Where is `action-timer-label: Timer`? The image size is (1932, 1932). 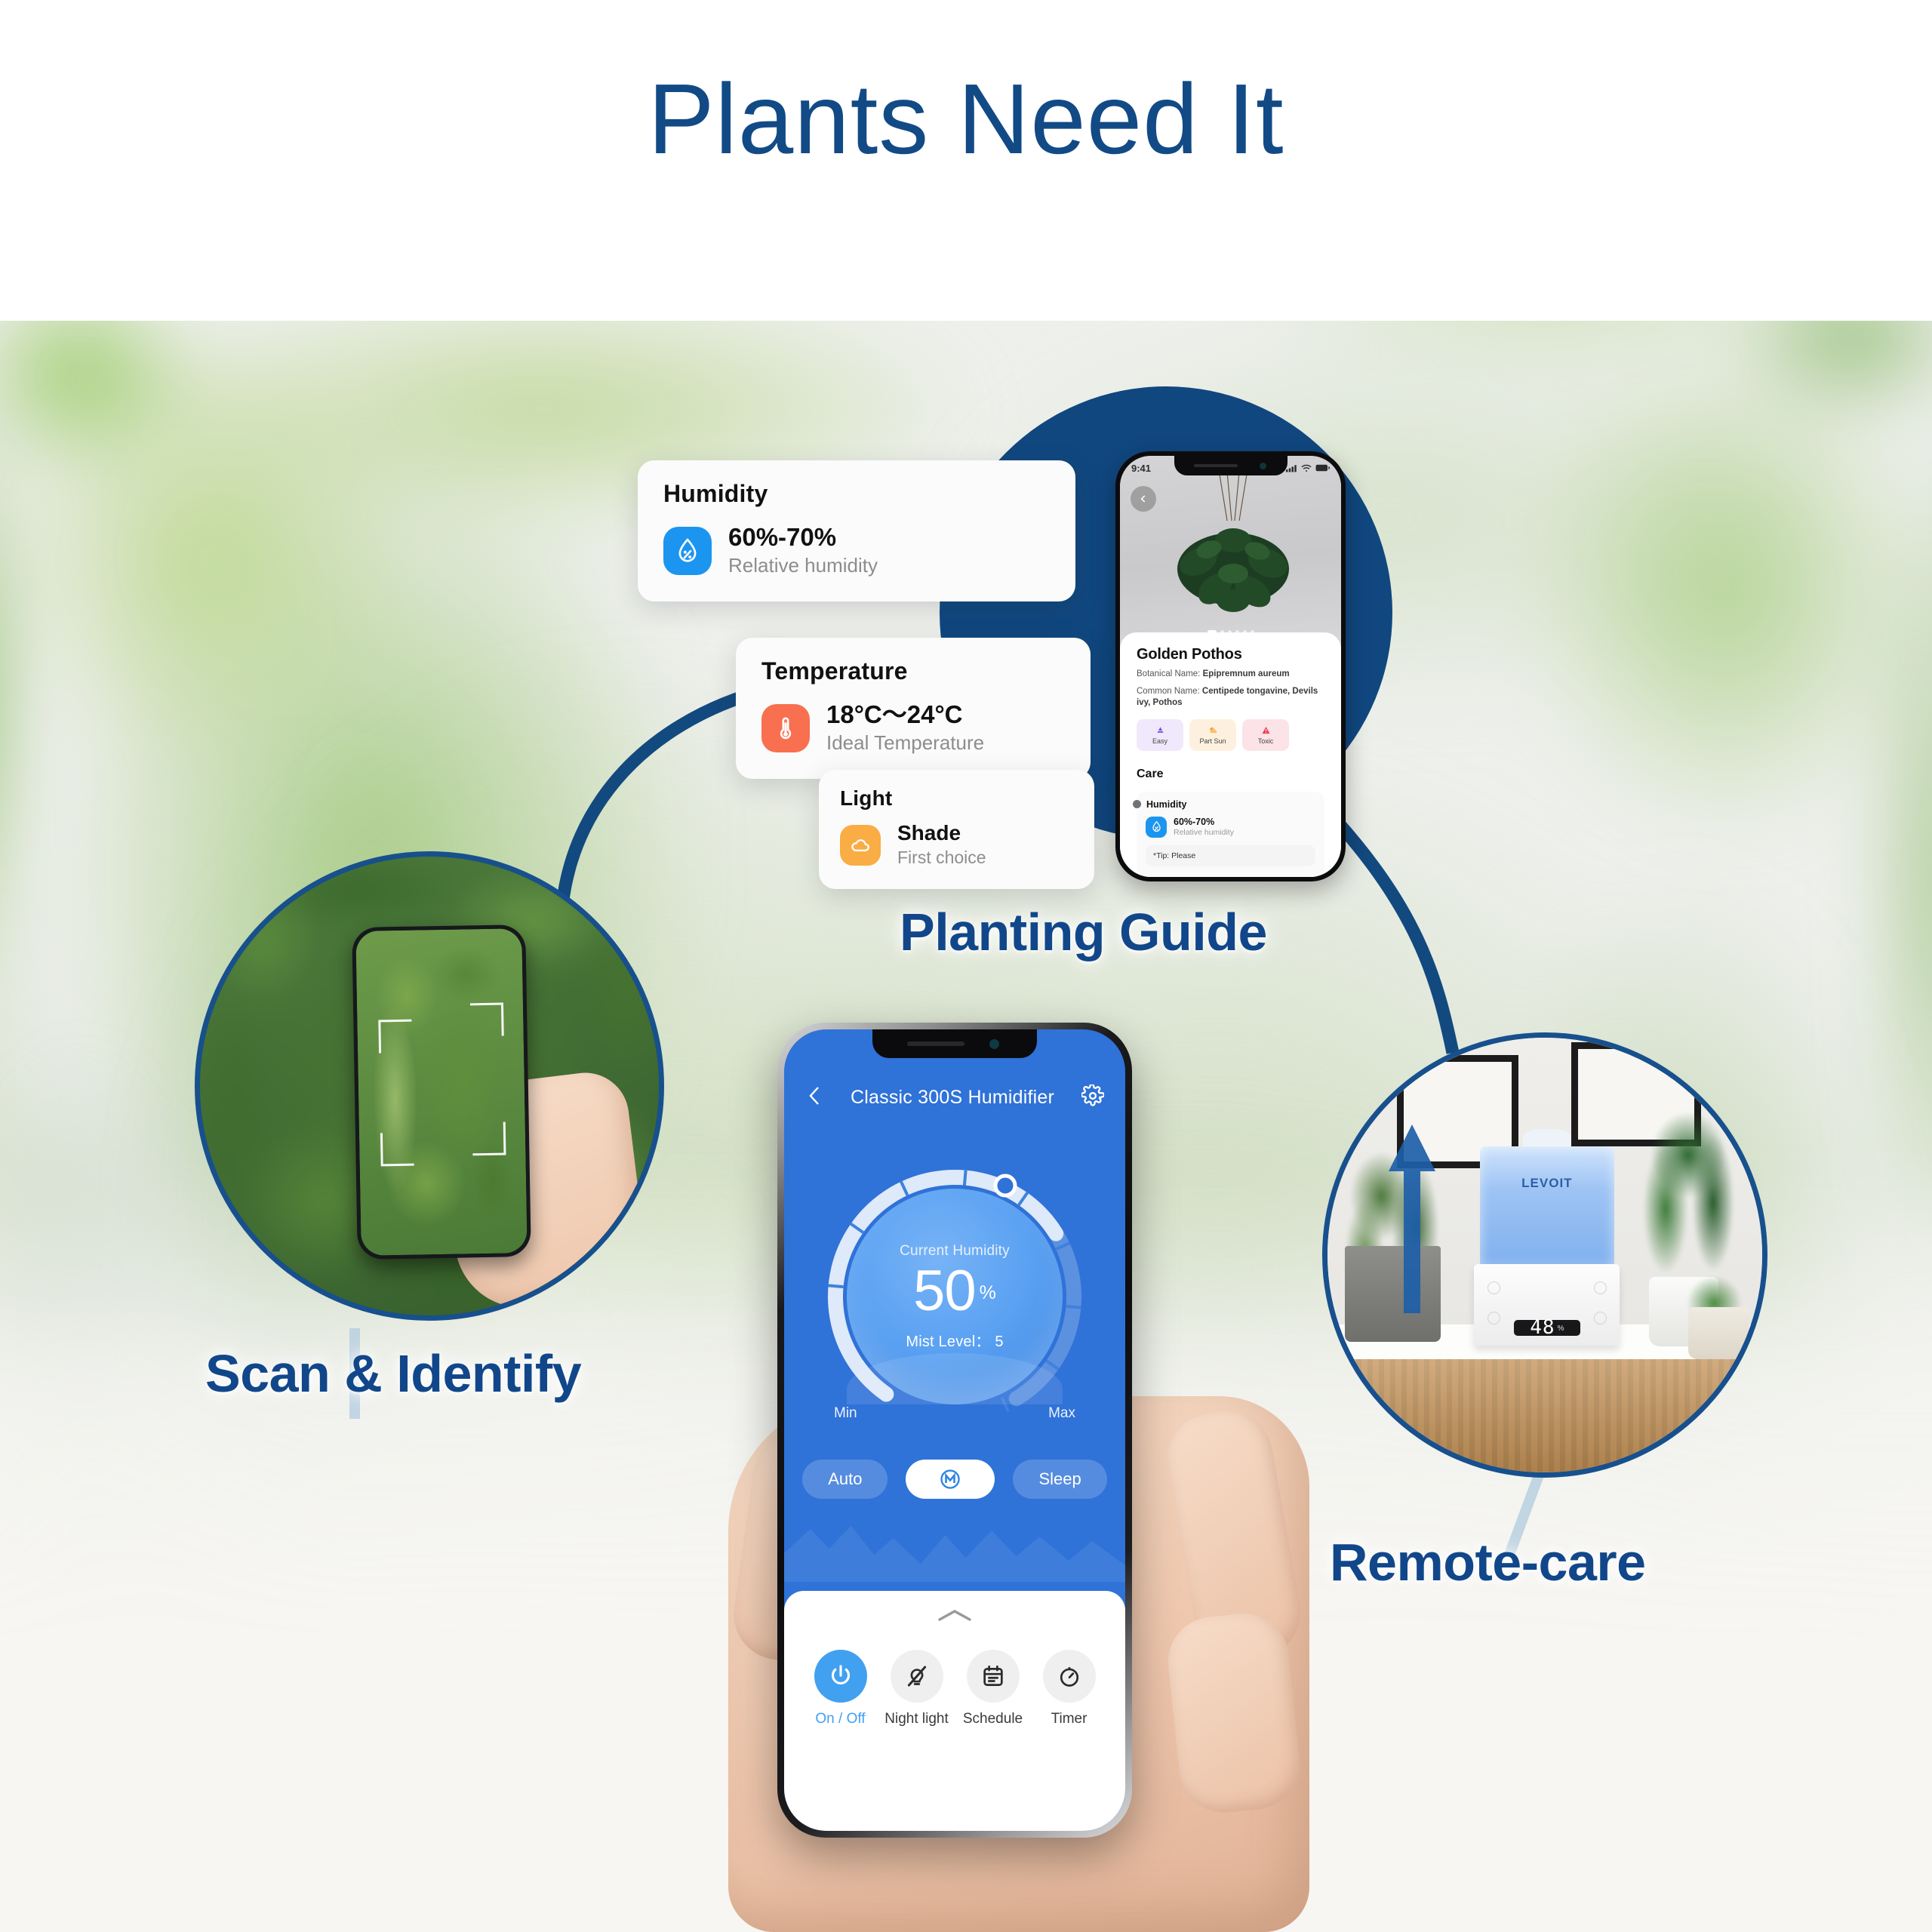
action-timer-label: Timer is located at coordinates (1069, 1719).